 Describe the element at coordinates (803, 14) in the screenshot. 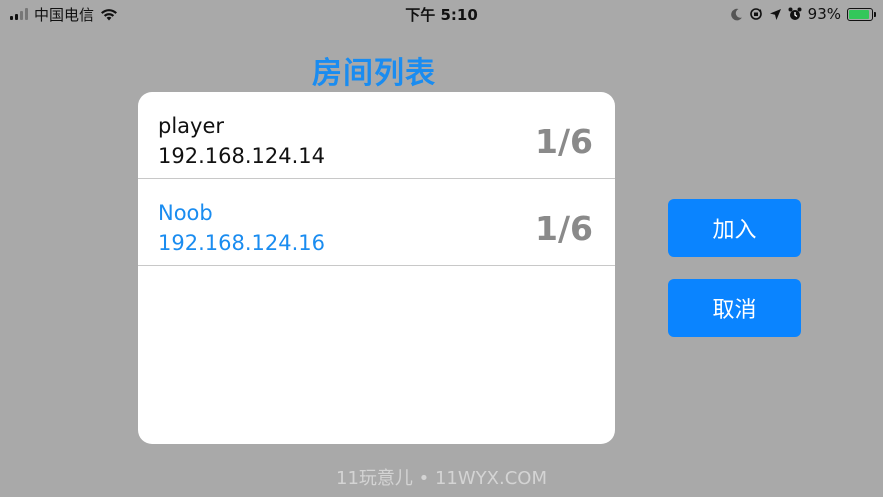

I see `status-right: 93%` at that location.